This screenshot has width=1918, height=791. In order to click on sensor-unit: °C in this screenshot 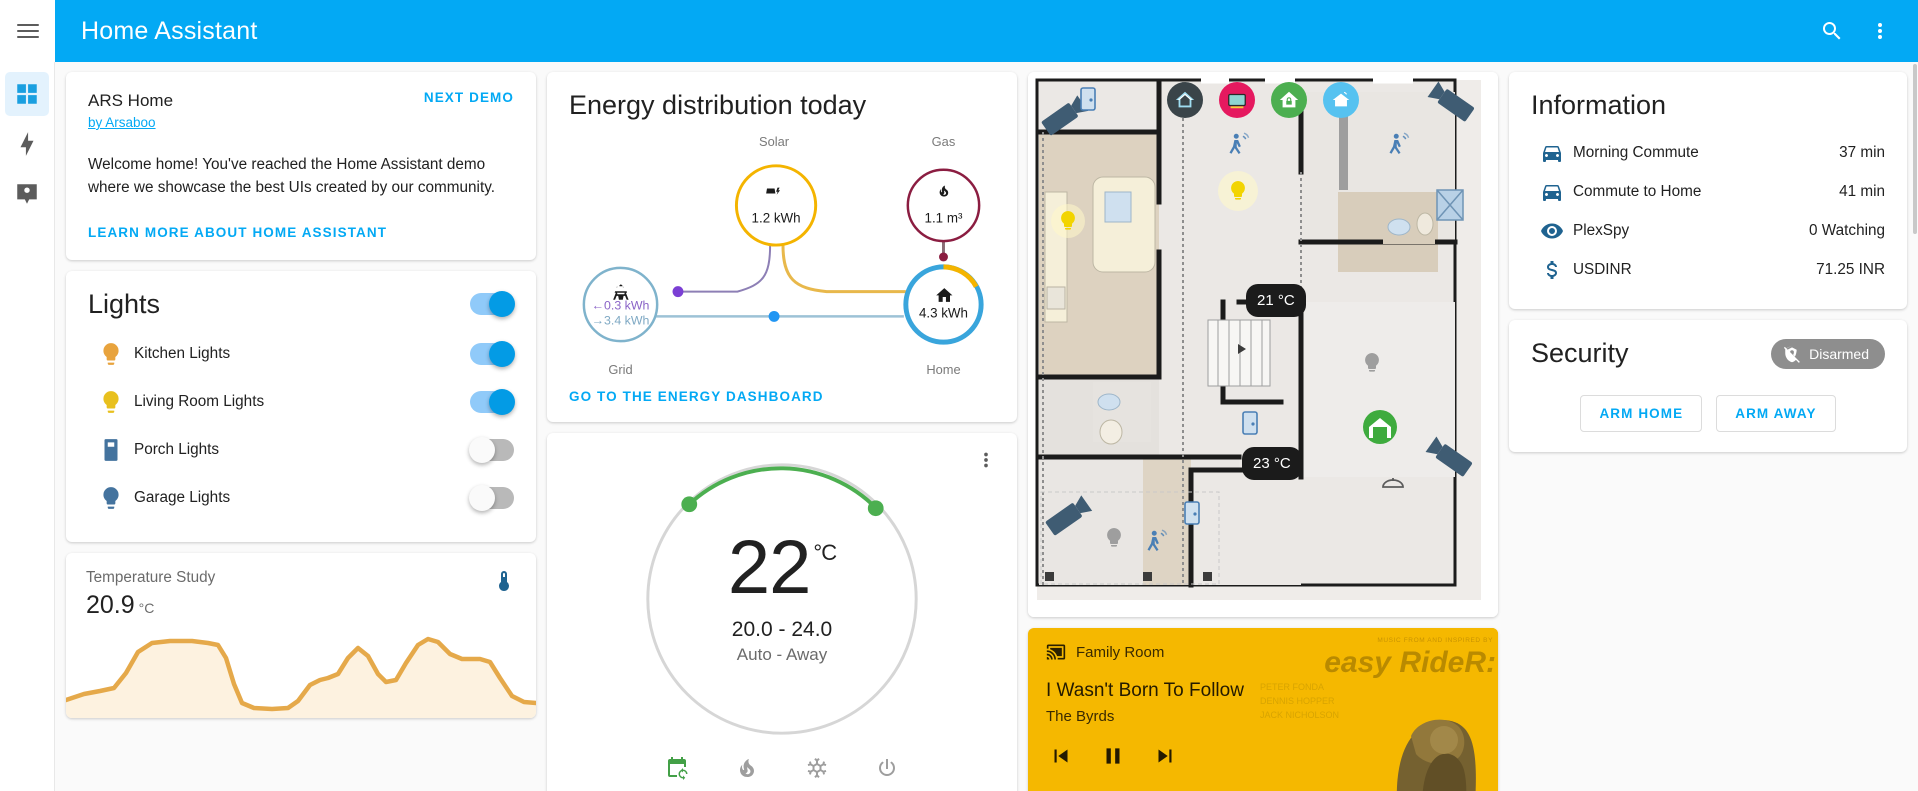, I will do `click(146, 607)`.